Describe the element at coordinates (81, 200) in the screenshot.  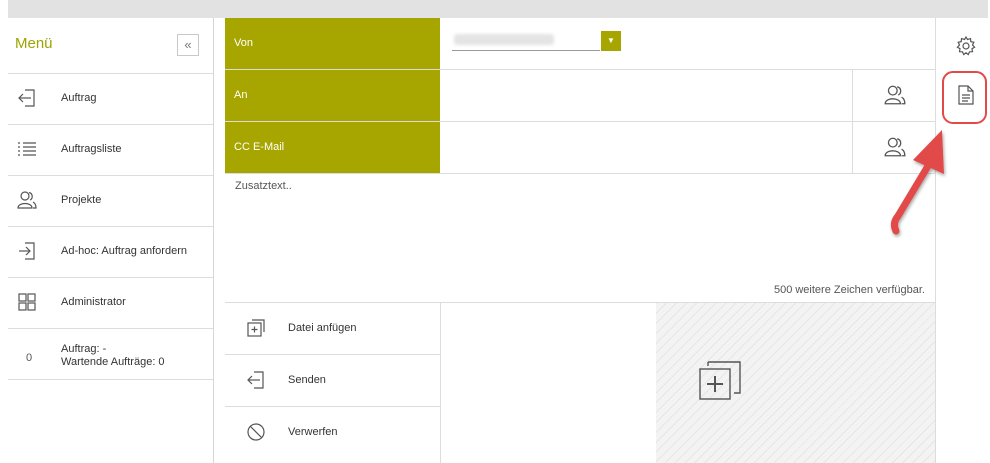
I see `sidebar-item-label: Projekte` at that location.